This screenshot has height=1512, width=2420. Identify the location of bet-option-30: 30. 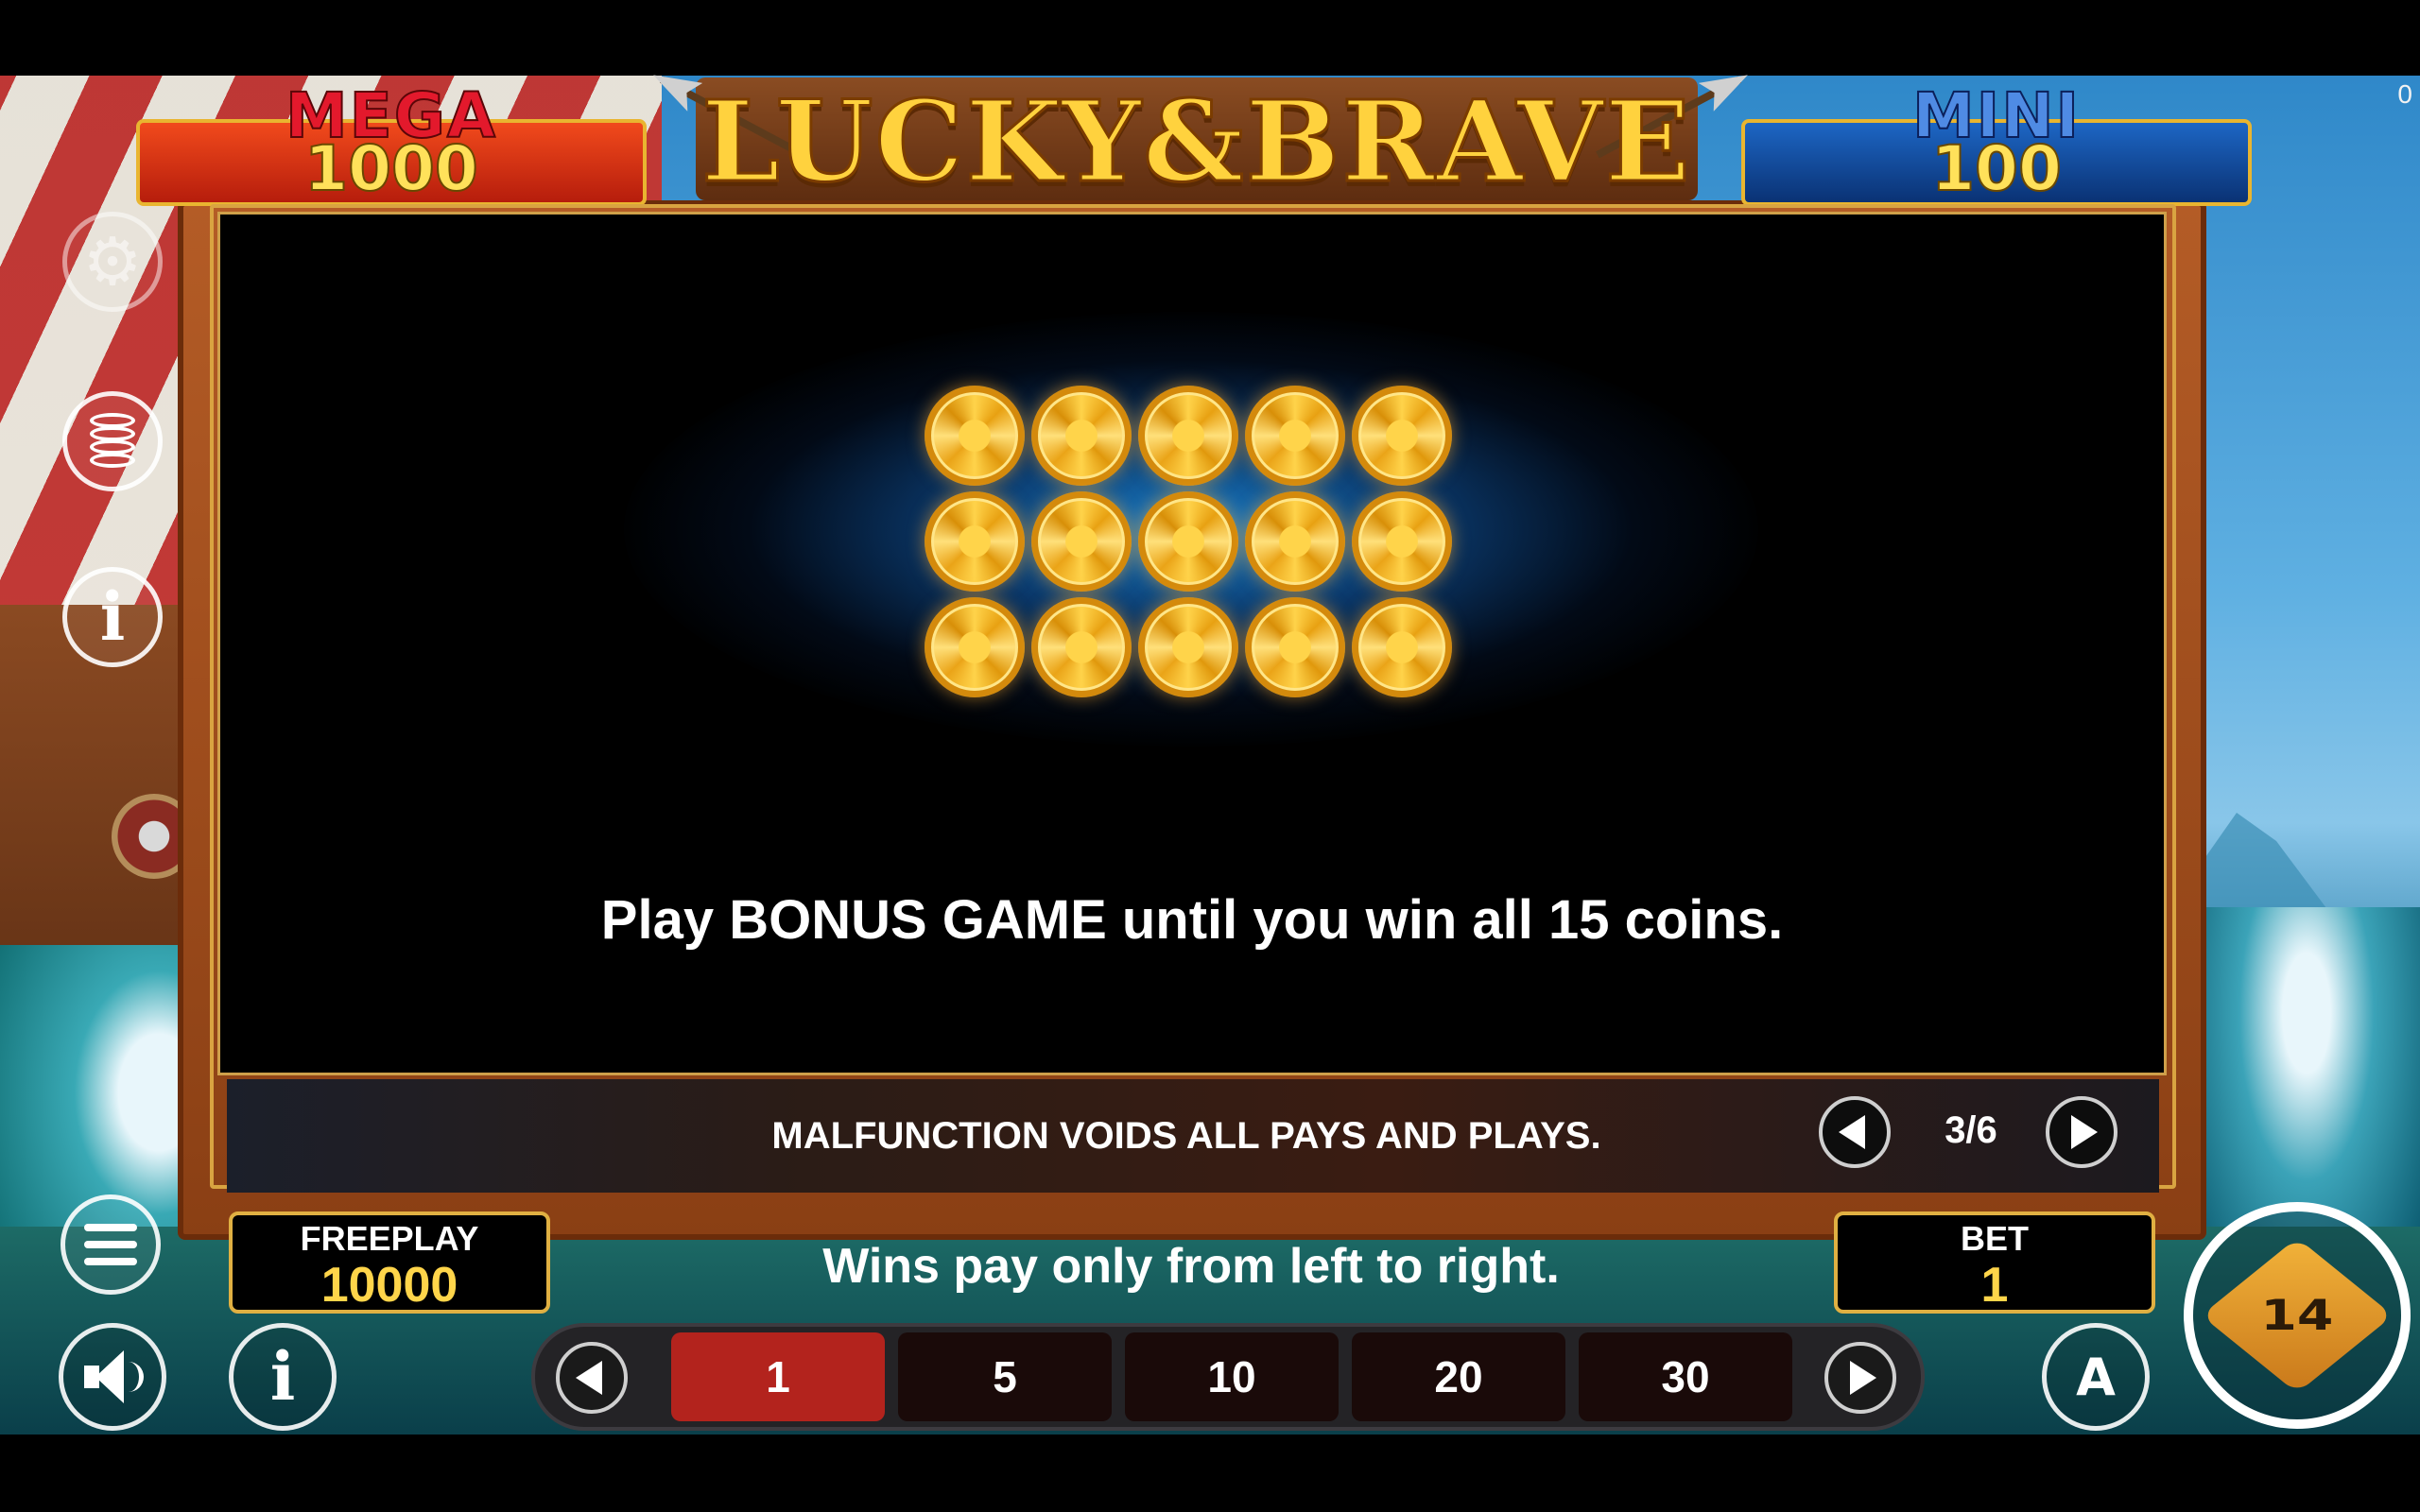
(1686, 1376).